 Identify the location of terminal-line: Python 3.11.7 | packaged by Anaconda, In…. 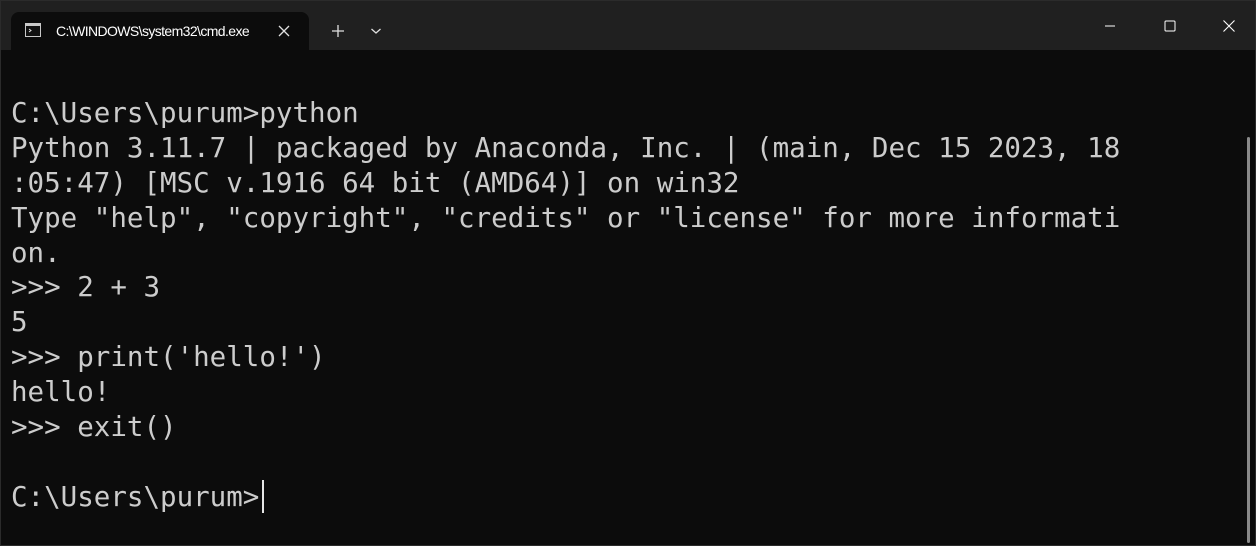
(566, 147).